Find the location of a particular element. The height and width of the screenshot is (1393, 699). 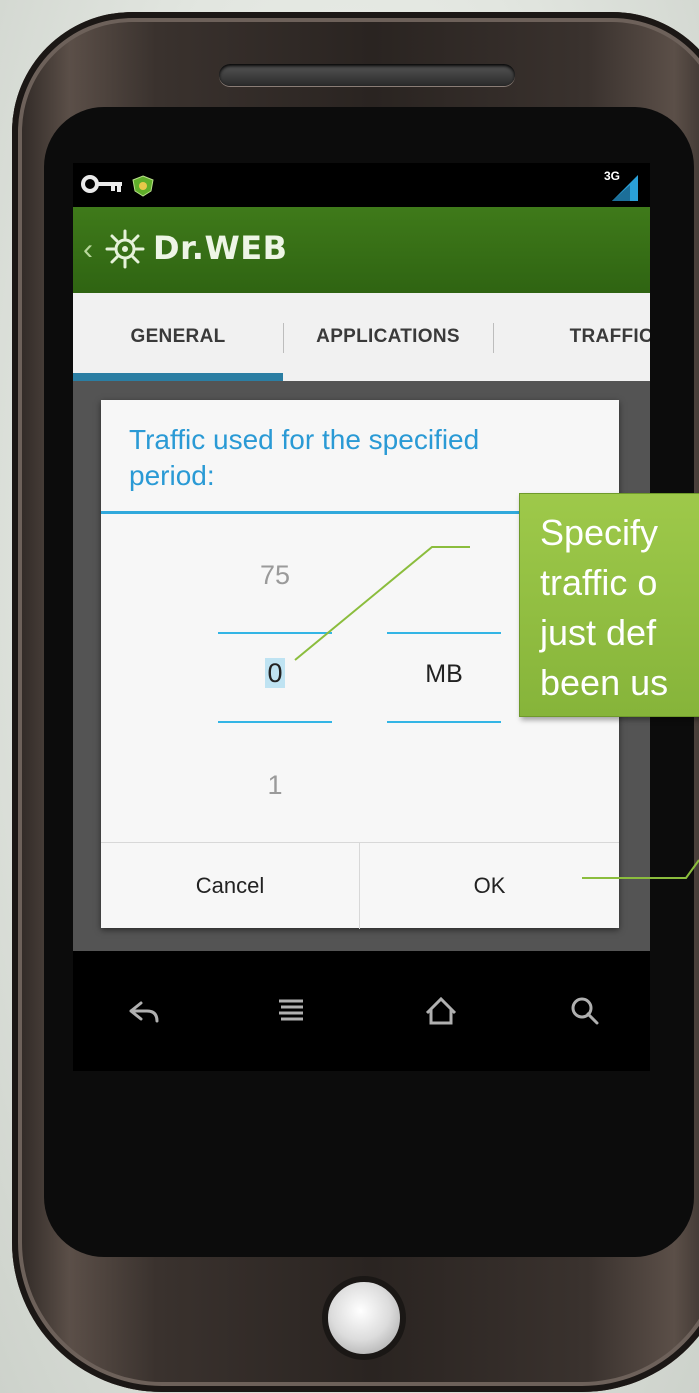

callout-text: Specify traffic o just def been us is located at coordinates (604, 607).